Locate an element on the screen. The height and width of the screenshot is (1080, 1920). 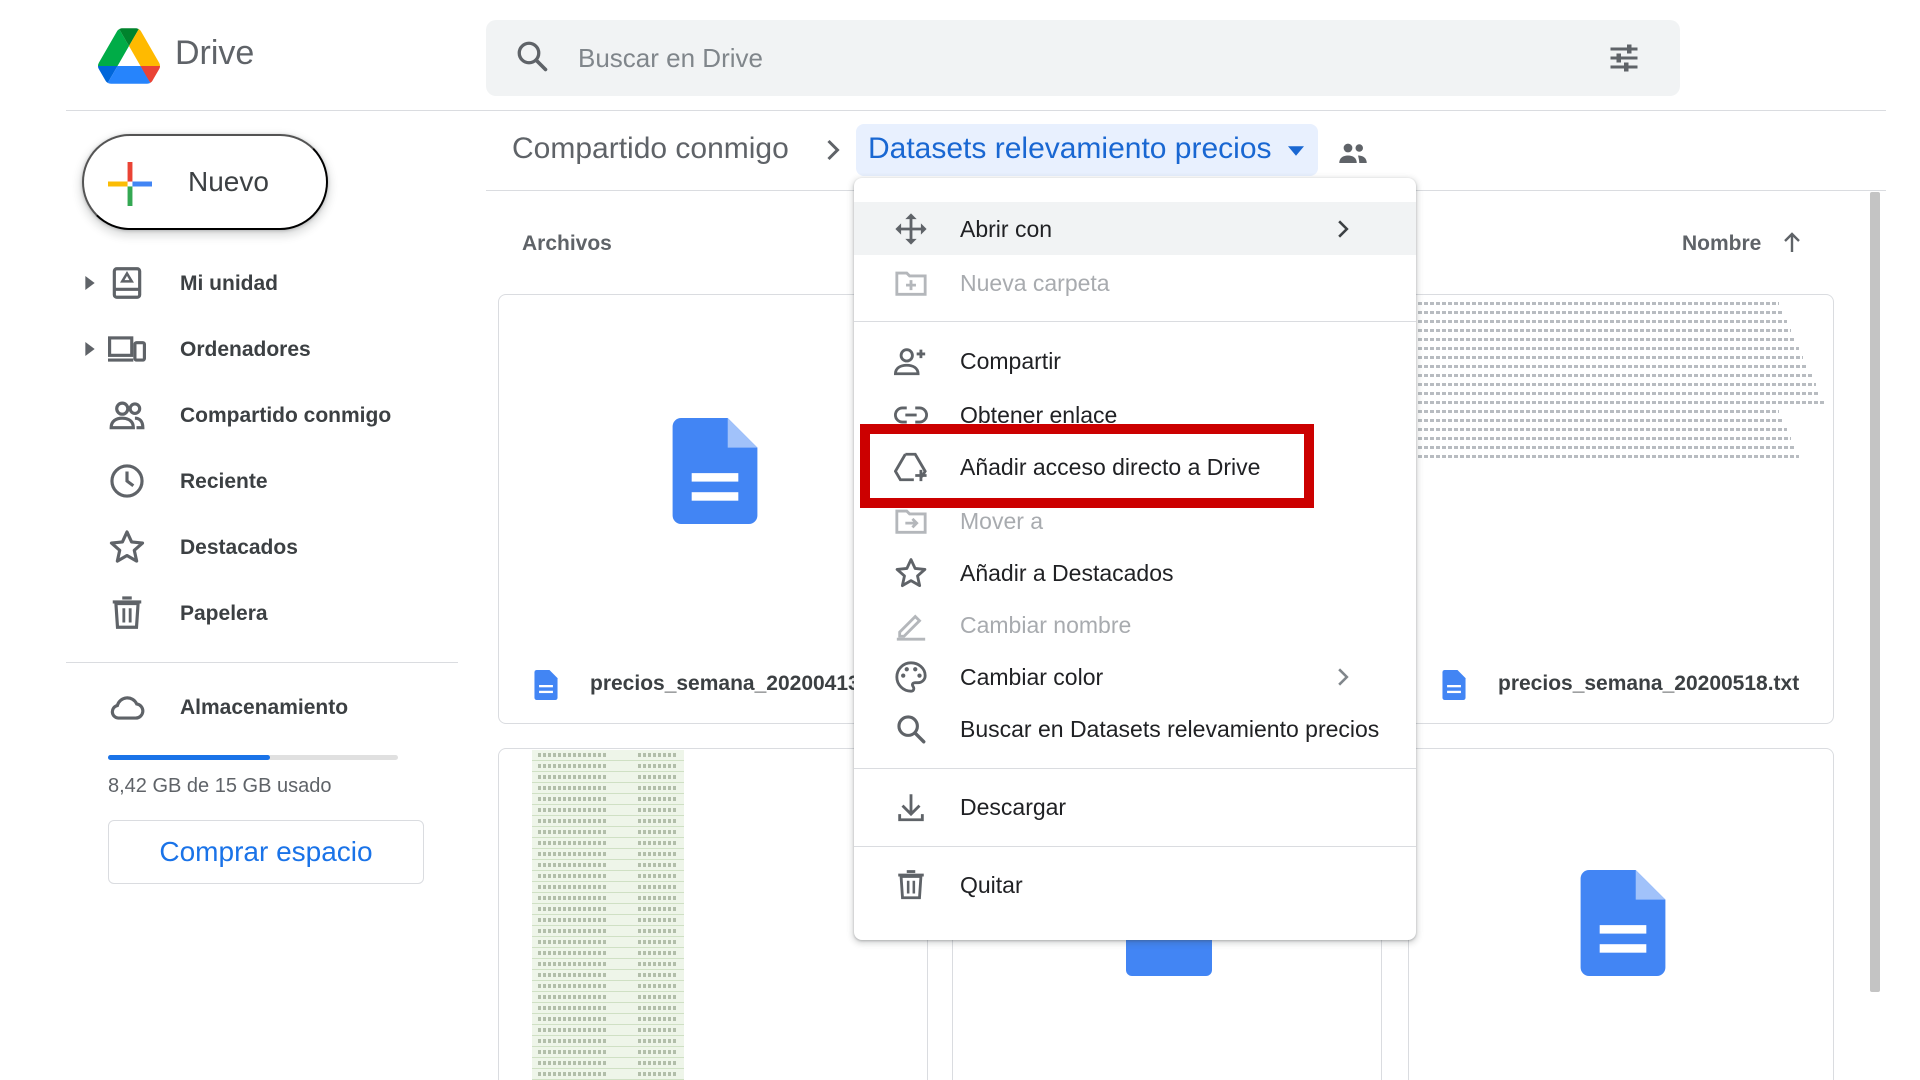
storage-usage-text: 8,42 GB de 15 GB usado is located at coordinates (220, 786).